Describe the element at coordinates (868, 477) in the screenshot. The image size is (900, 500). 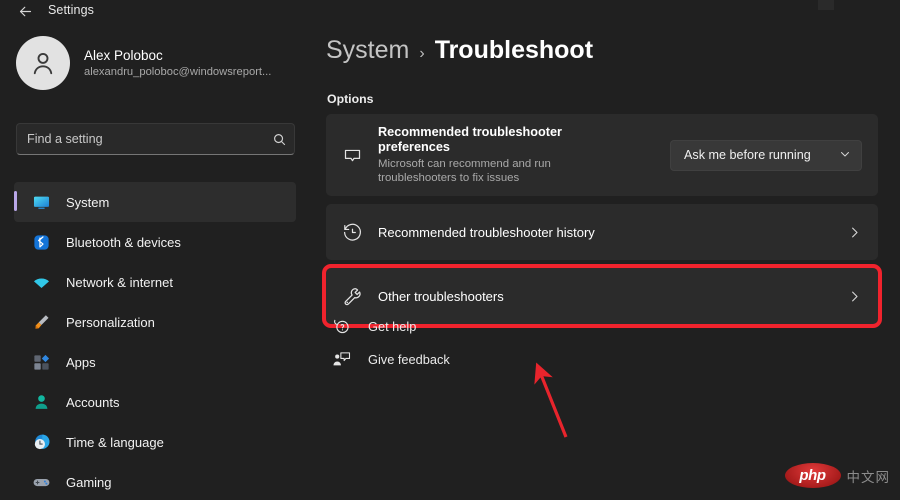
I see `watermark-suffix: 中文网` at that location.